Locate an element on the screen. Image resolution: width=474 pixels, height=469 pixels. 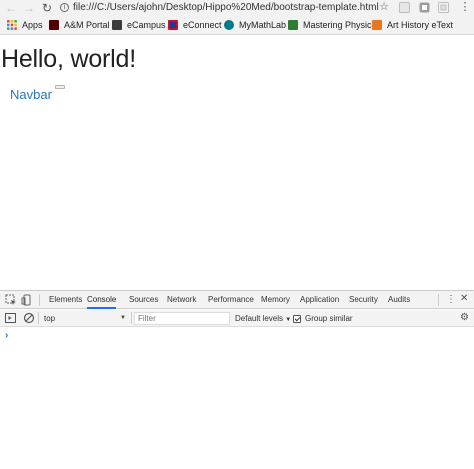
device-toolbar-icon is located at coordinates (27, 300).